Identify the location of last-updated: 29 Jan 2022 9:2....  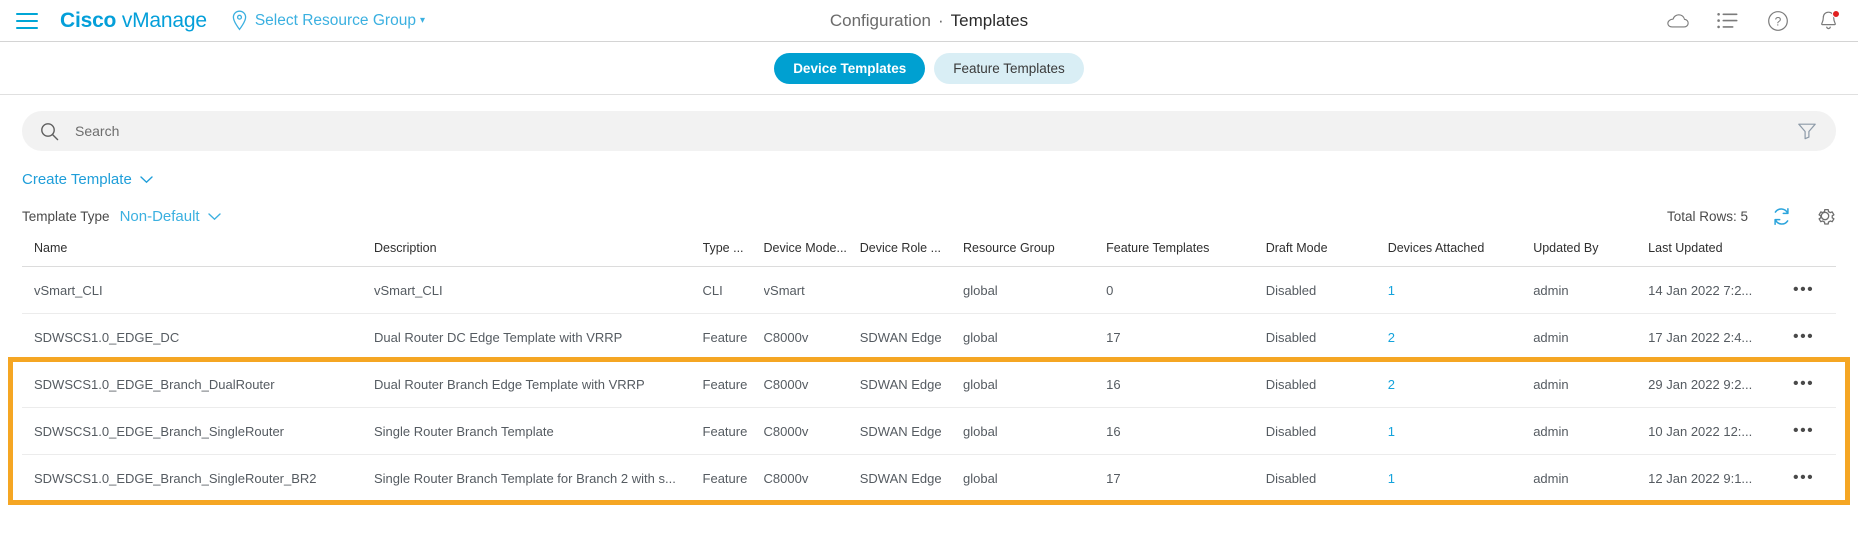
(1718, 384).